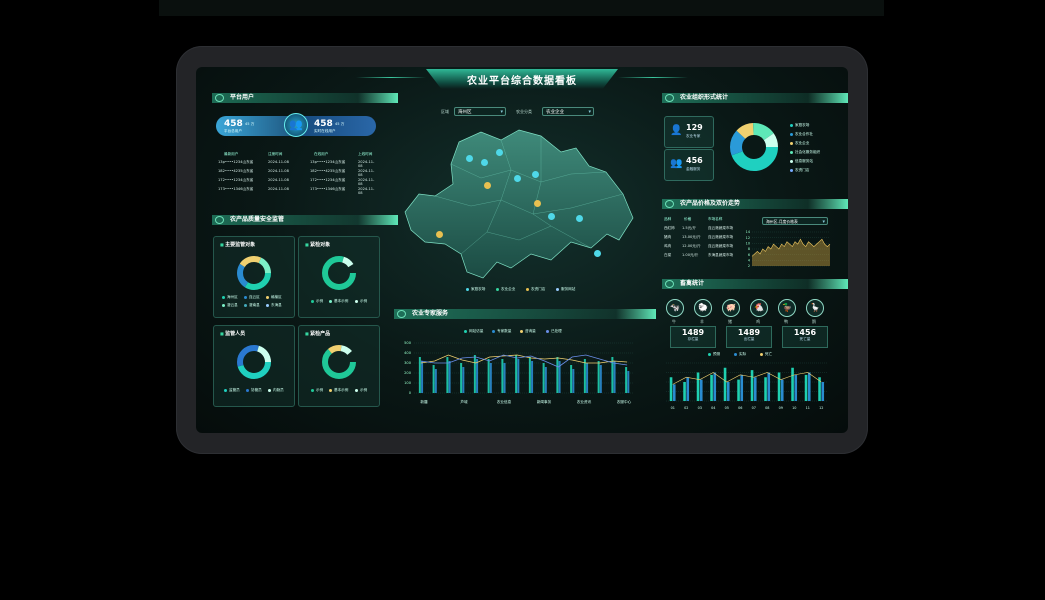  Describe the element at coordinates (430, 313) in the screenshot. I see `section-title: 农业专家服务` at that location.